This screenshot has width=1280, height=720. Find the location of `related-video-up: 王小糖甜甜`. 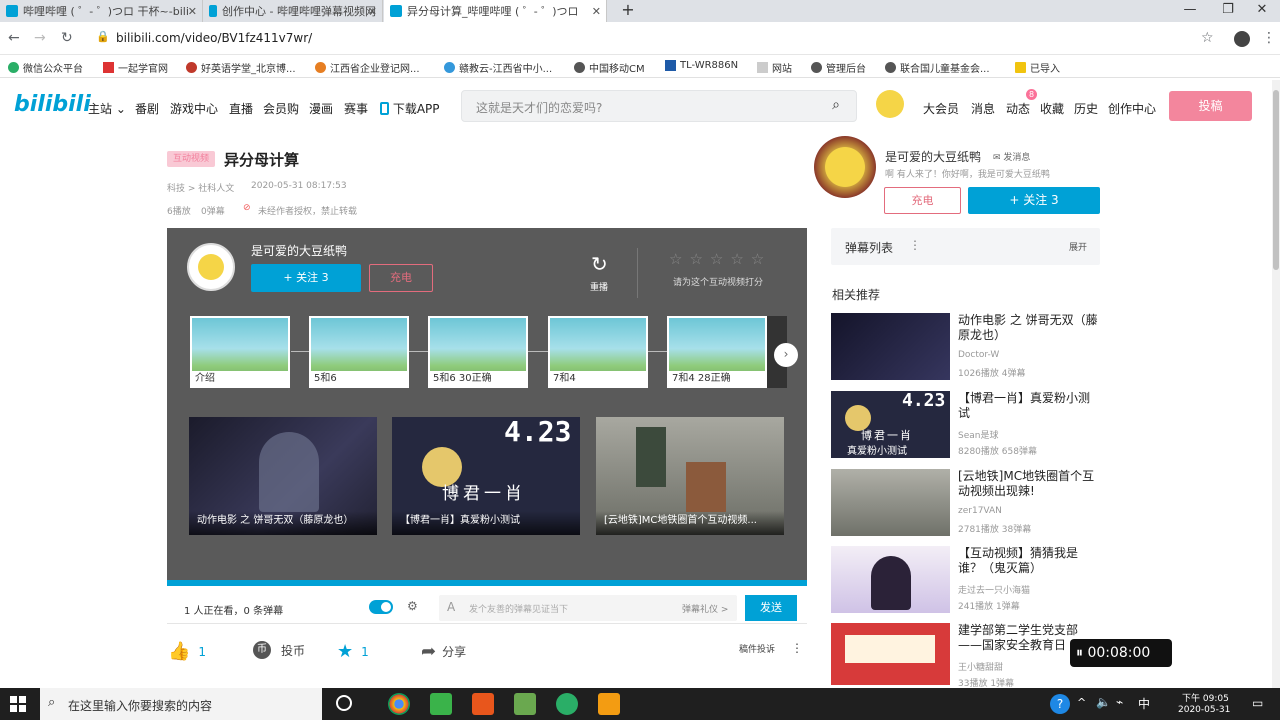

related-video-up: 王小糖甜甜 is located at coordinates (980, 666).